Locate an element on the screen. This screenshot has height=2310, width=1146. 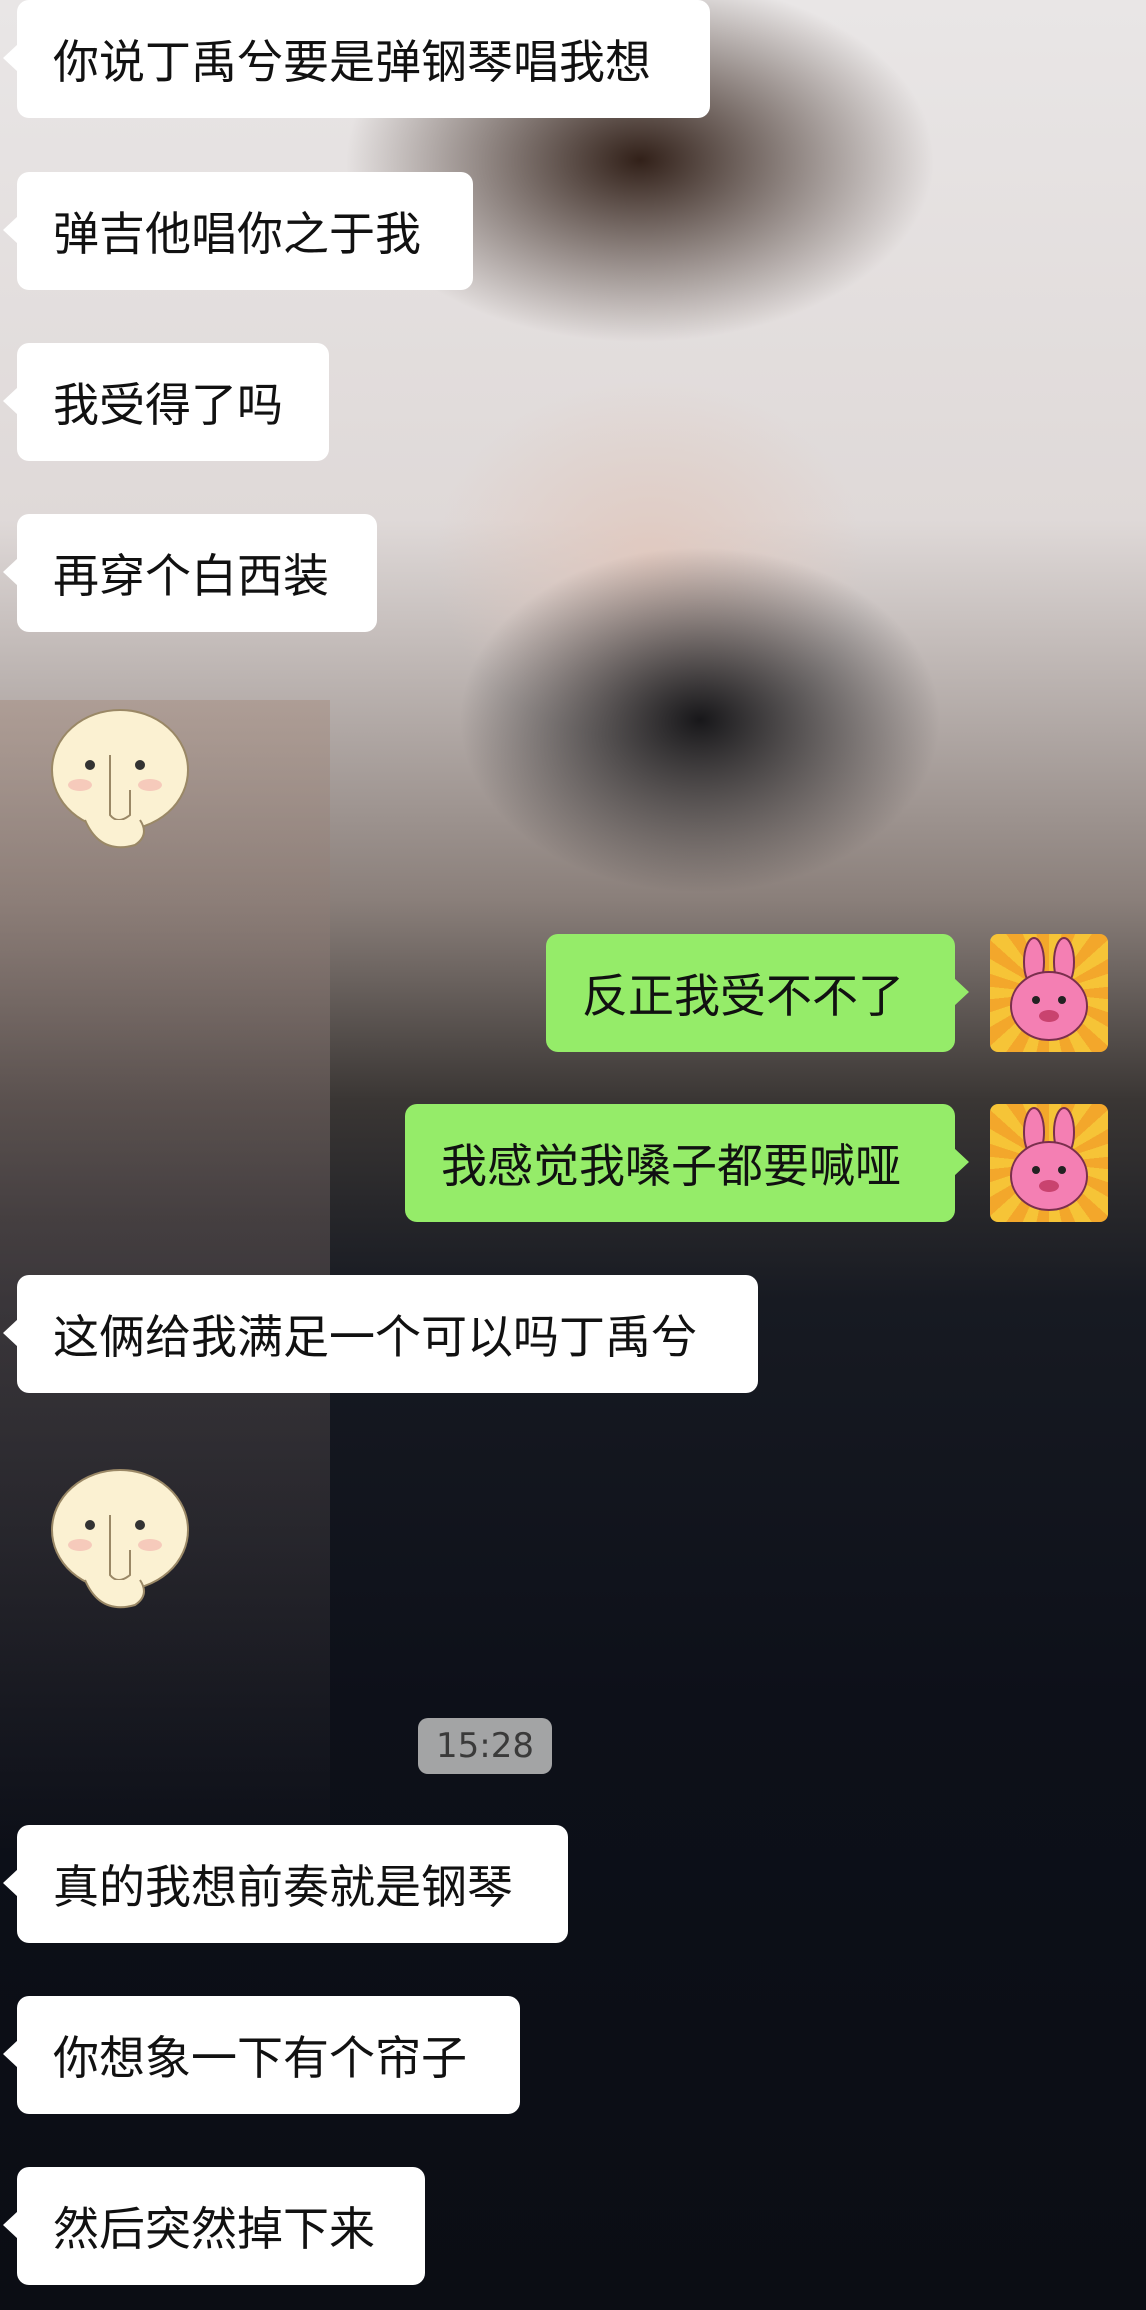
message-text: 我受得了吗 is located at coordinates (168, 405).